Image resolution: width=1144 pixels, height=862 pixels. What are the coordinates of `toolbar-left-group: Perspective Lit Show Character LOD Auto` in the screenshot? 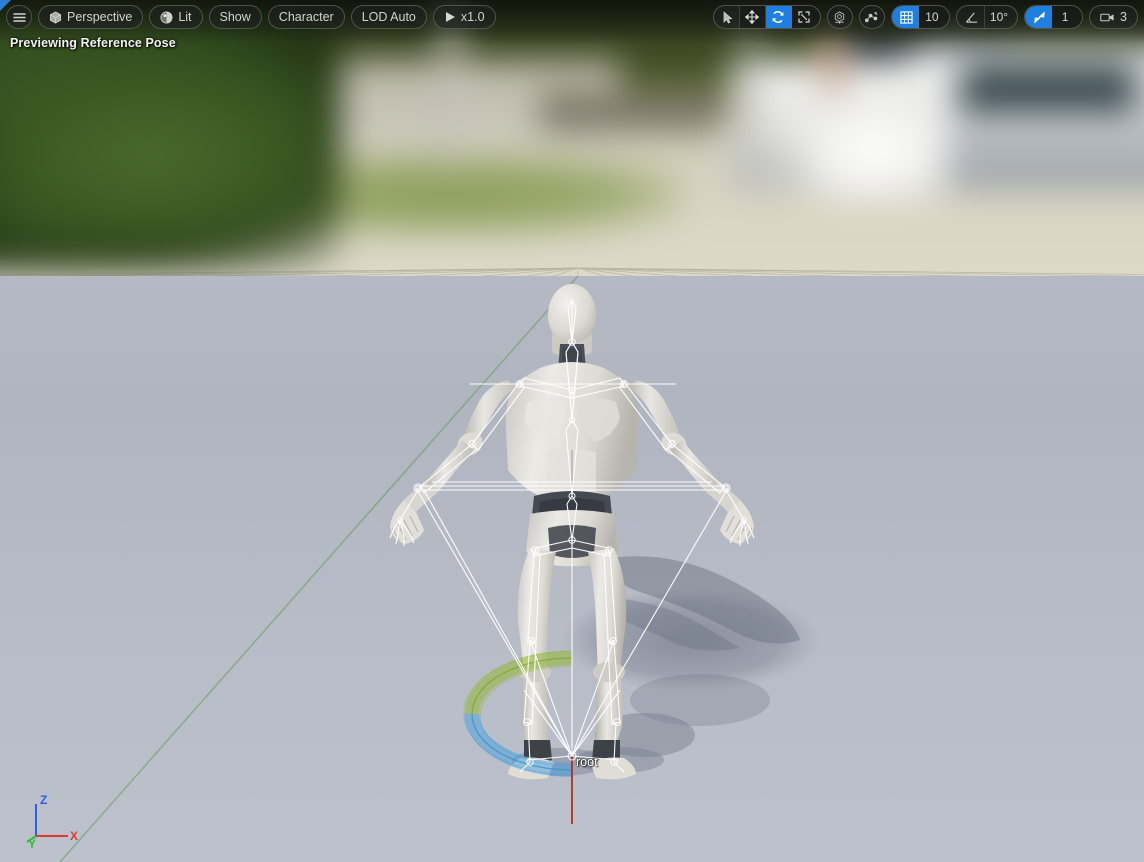 It's located at (251, 17).